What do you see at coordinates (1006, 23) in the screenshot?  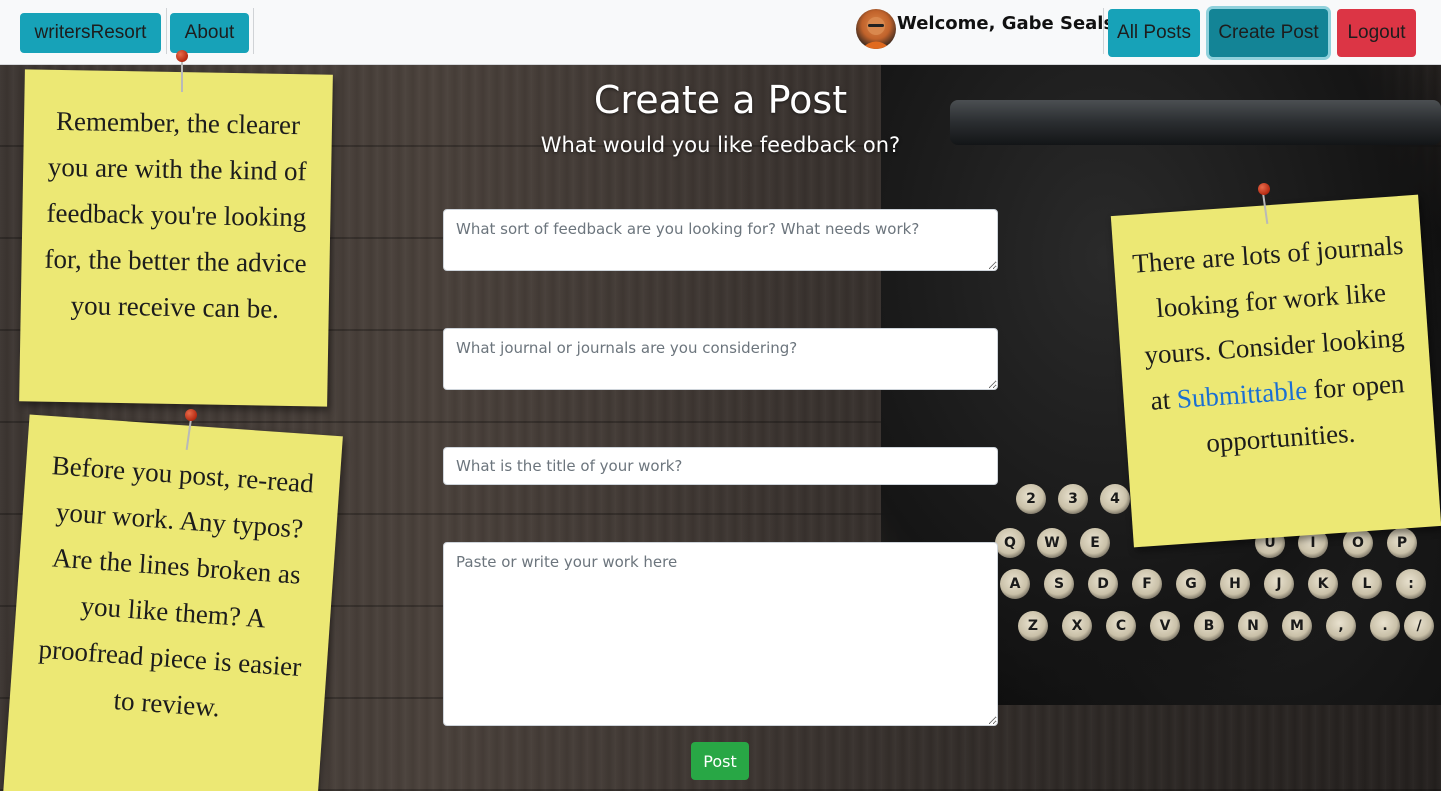 I see `welcome-text: Welcome, Gabe Seals` at bounding box center [1006, 23].